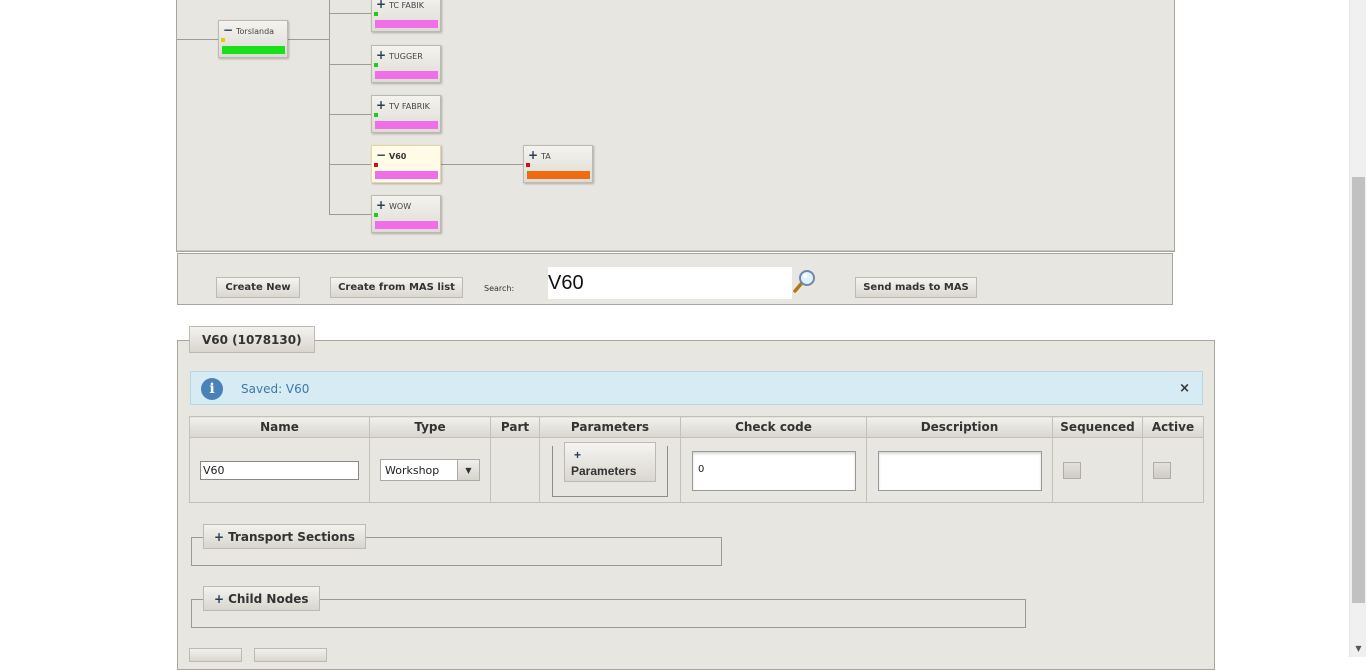  Describe the element at coordinates (406, 56) in the screenshot. I see `tree-node-label: TUGGER` at that location.